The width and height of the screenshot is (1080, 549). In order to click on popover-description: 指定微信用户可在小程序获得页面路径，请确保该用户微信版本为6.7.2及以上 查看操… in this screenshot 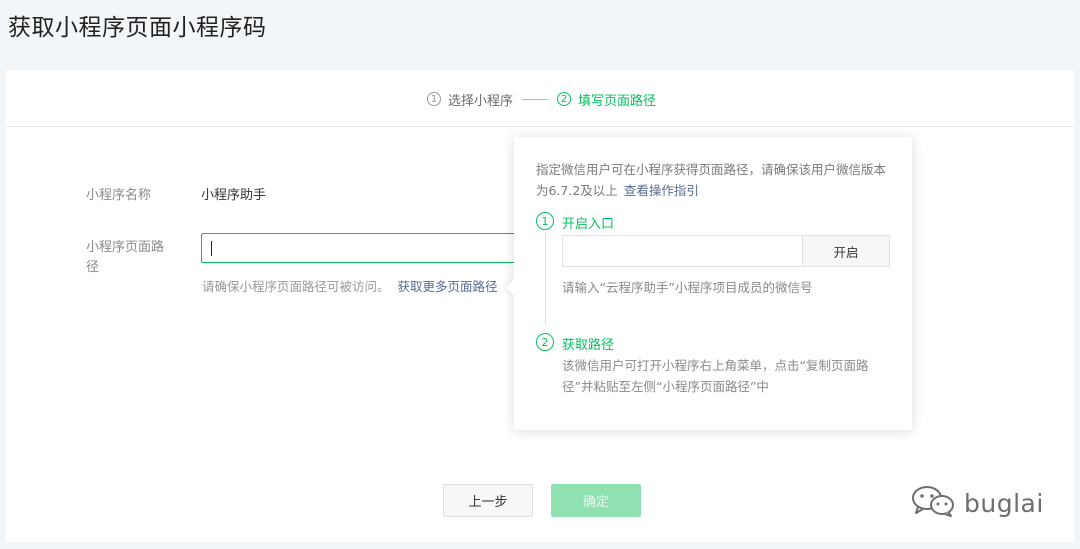, I will do `click(713, 180)`.